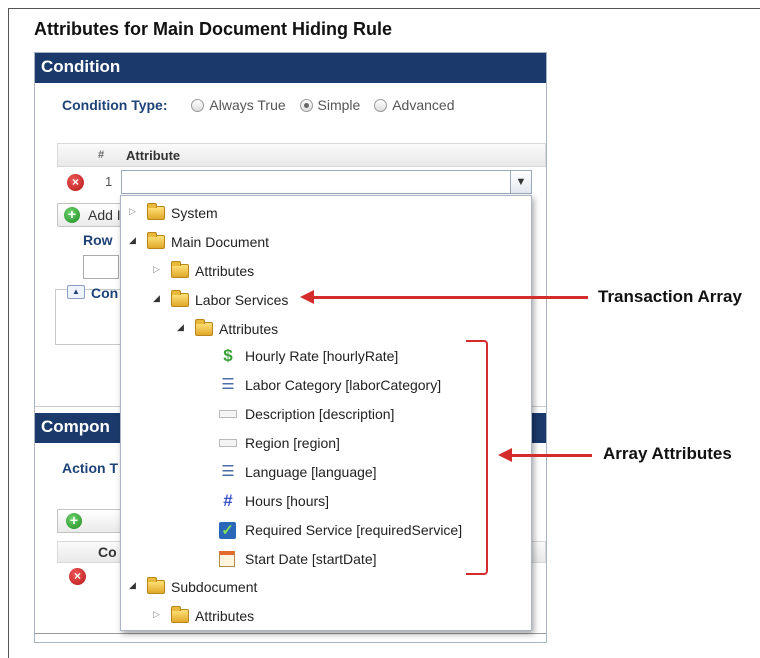  Describe the element at coordinates (198, 105) in the screenshot. I see `radio-always-true` at that location.